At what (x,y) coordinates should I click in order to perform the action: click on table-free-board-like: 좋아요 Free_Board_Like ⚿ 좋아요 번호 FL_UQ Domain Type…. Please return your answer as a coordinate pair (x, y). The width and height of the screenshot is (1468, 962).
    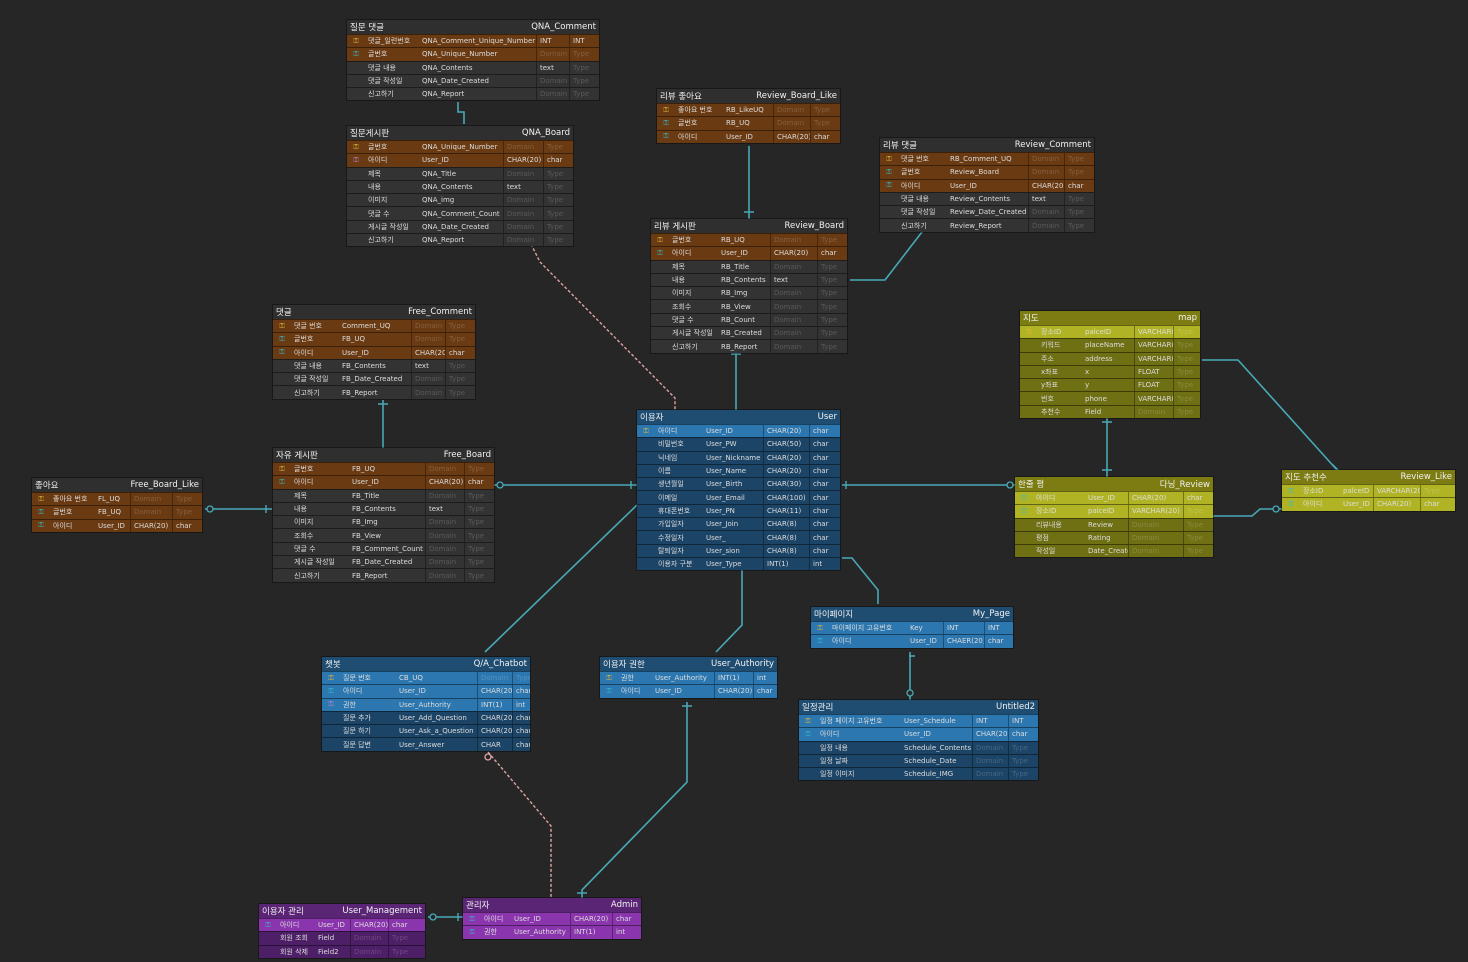
    Looking at the image, I should click on (117, 505).